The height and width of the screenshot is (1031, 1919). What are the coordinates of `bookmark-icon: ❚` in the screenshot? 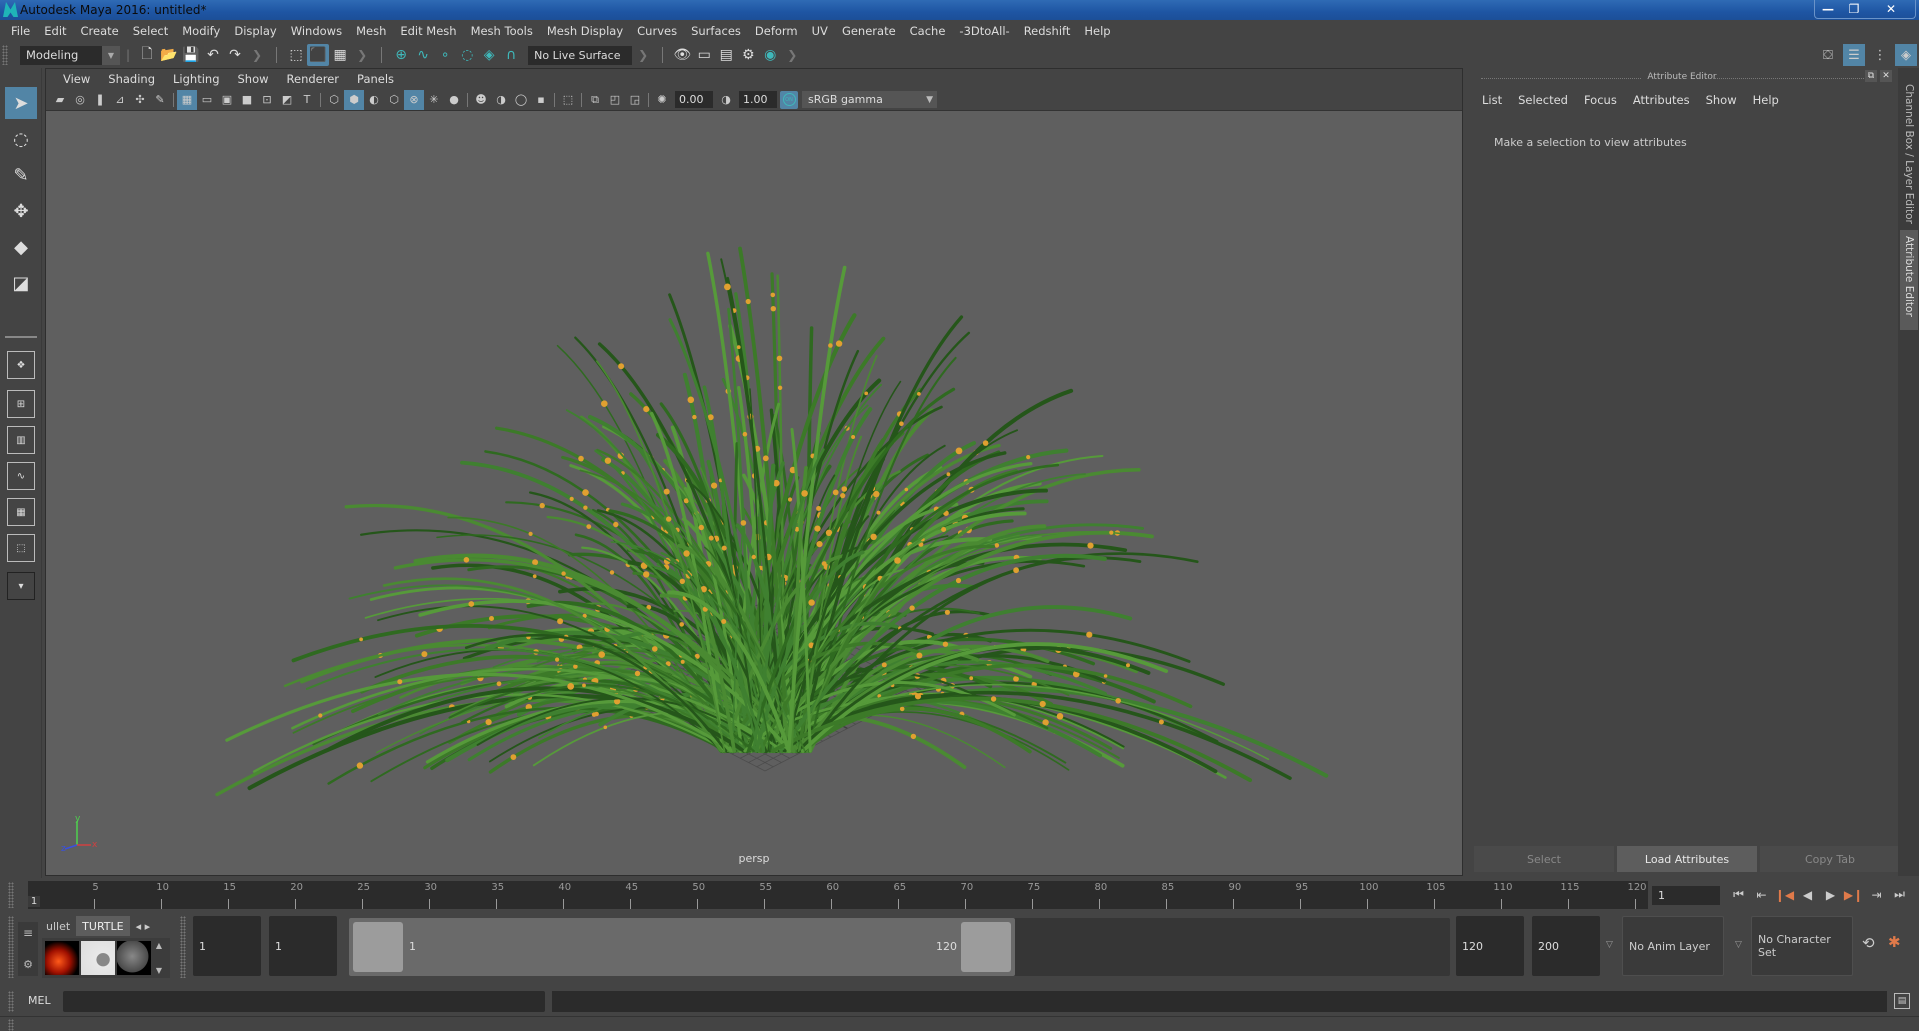 It's located at (100, 100).